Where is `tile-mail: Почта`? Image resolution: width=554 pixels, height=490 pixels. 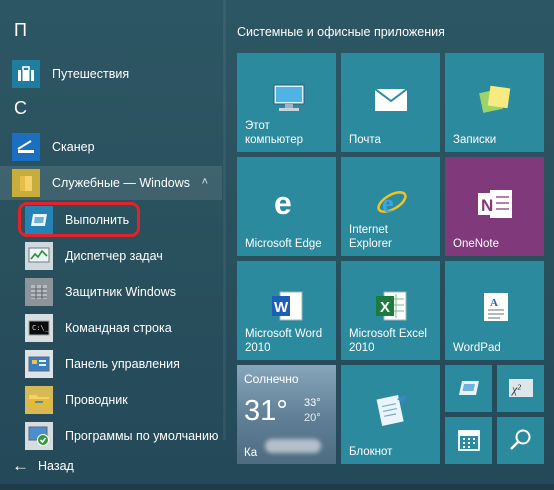
tile-mail: Почта is located at coordinates (390, 102).